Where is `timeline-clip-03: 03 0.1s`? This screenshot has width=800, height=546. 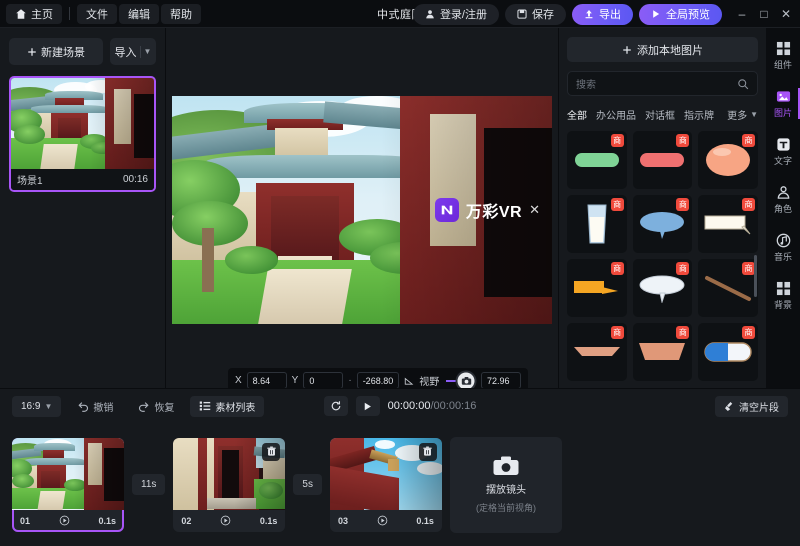 timeline-clip-03: 03 0.1s is located at coordinates (385, 484).